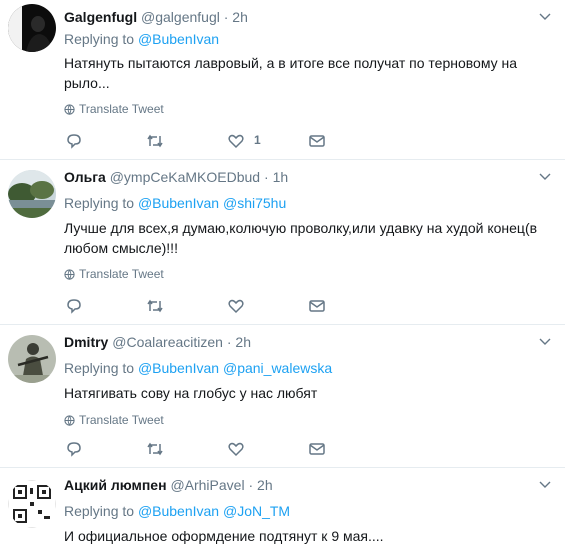 The height and width of the screenshot is (550, 565). Describe the element at coordinates (115, 485) in the screenshot. I see `display-name: Ацкий люмпен` at that location.